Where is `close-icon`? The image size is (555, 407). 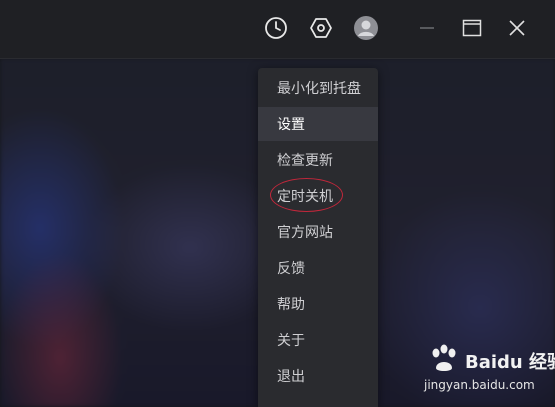 close-icon is located at coordinates (517, 28).